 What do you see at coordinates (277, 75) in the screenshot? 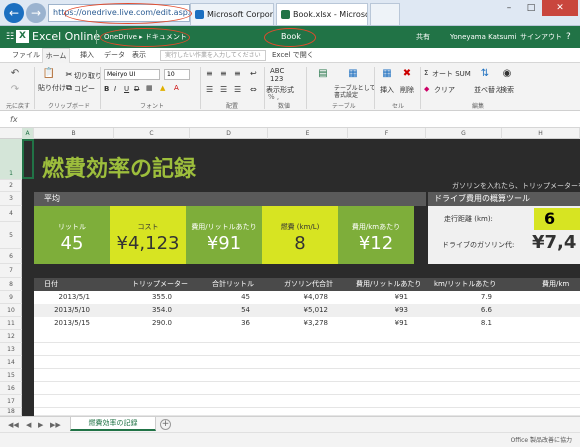
I see `number-format-icon: ABC 123` at bounding box center [277, 75].